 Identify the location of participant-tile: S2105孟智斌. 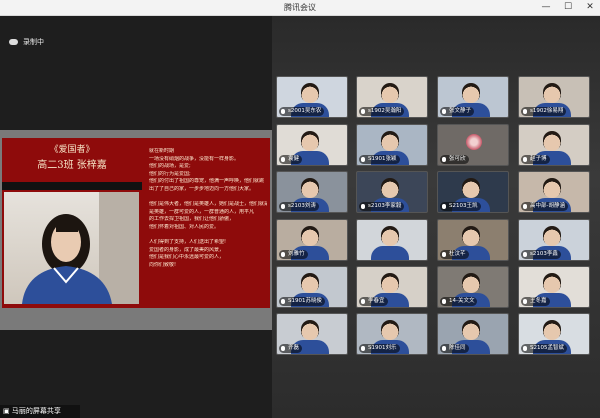
(554, 334).